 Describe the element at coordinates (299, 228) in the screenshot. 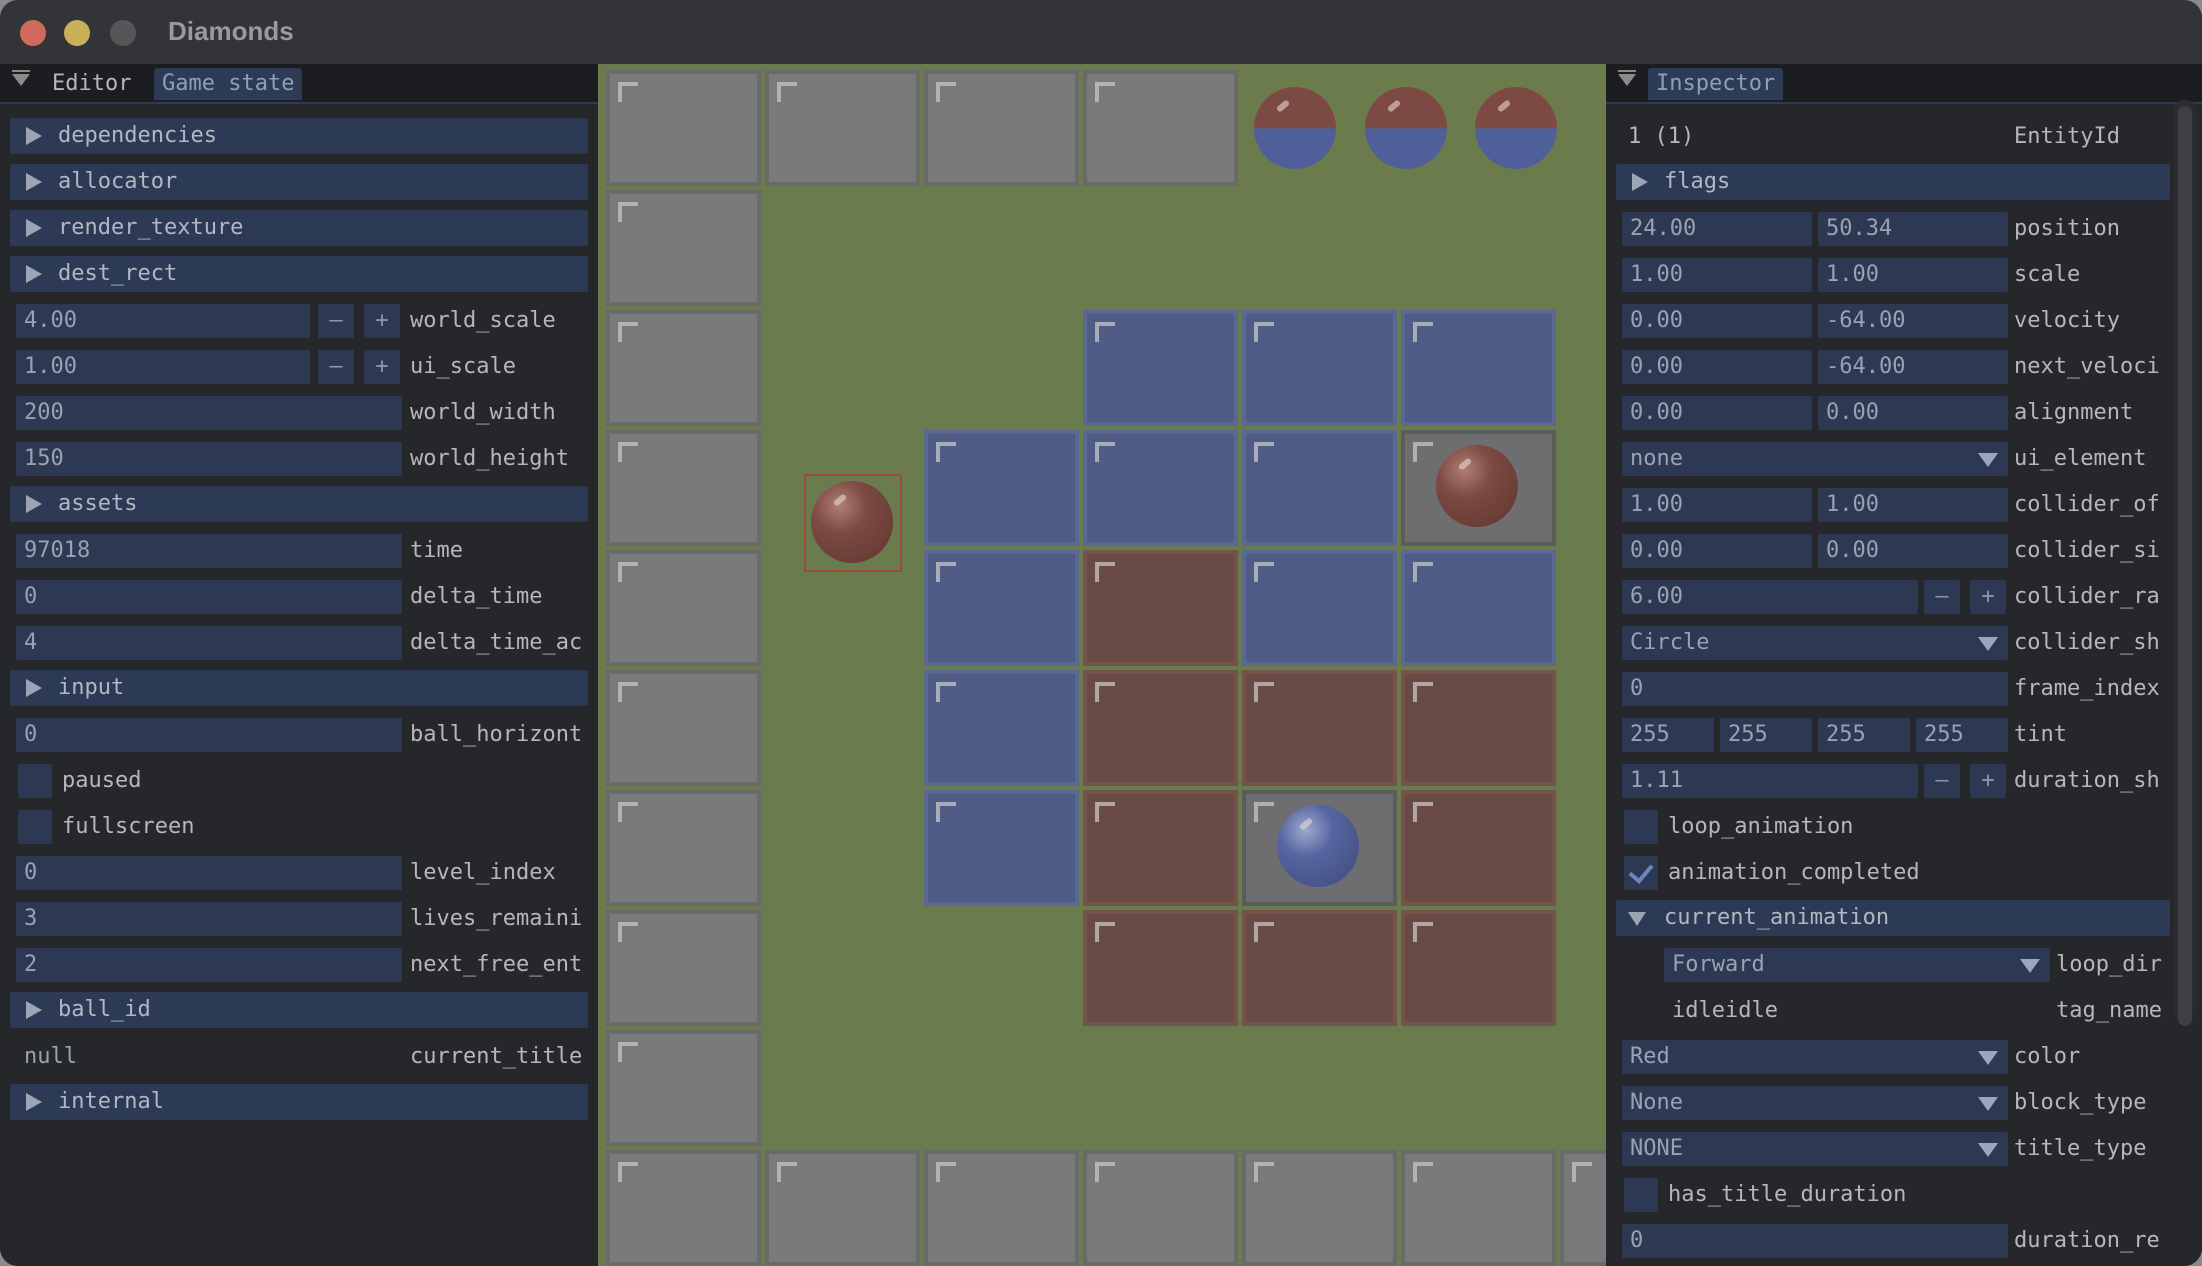

I see `section-render-texture: render_texture` at that location.